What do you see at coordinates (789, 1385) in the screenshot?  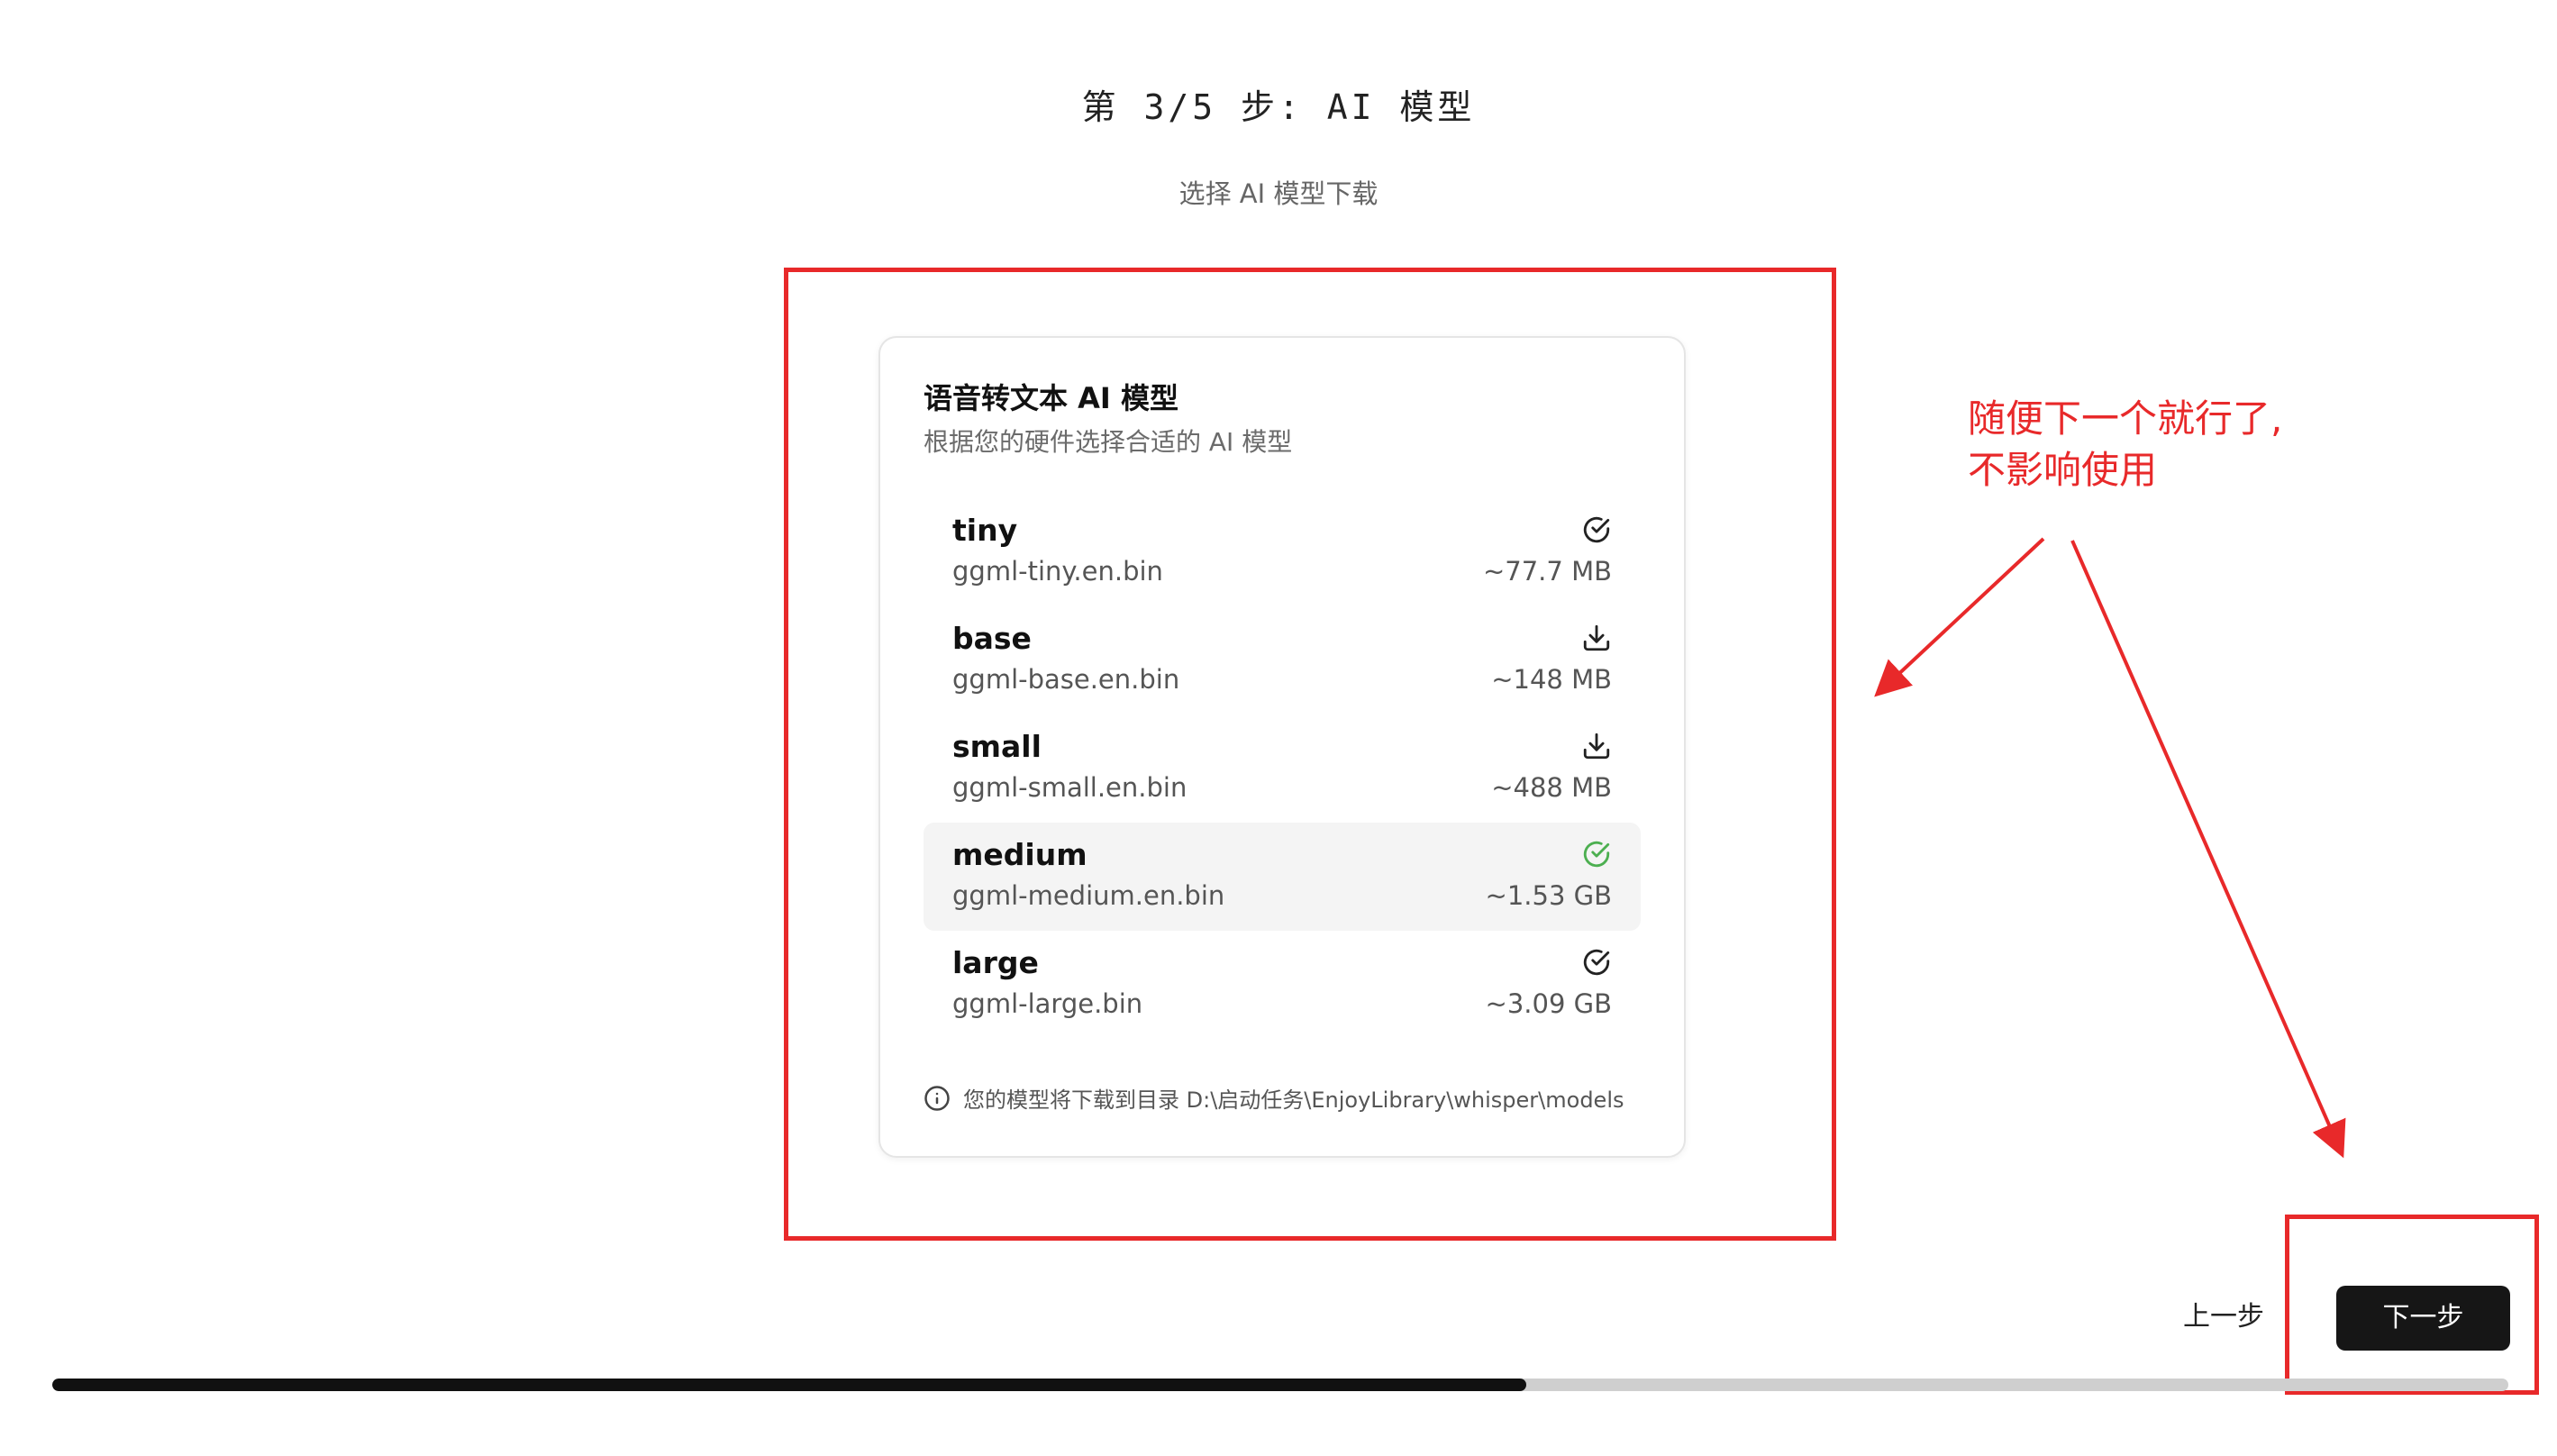 I see `progress-fill` at bounding box center [789, 1385].